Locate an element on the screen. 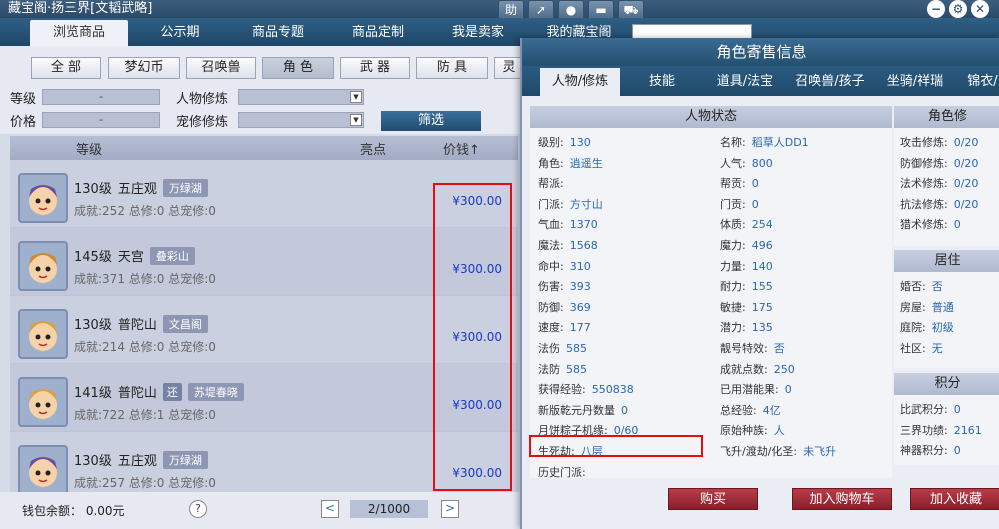 Image resolution: width=999 pixels, height=529 pixels. attr-value: 130 is located at coordinates (580, 142).